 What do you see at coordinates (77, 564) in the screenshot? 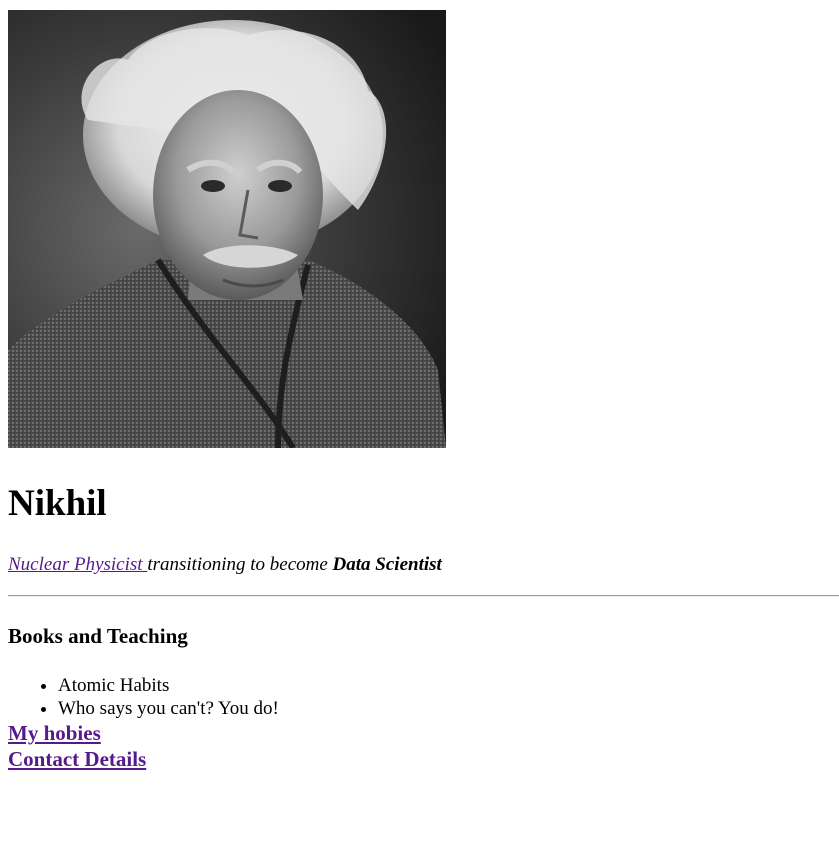
I see `nuclear-physicist-link: Nuclear Physicist` at bounding box center [77, 564].